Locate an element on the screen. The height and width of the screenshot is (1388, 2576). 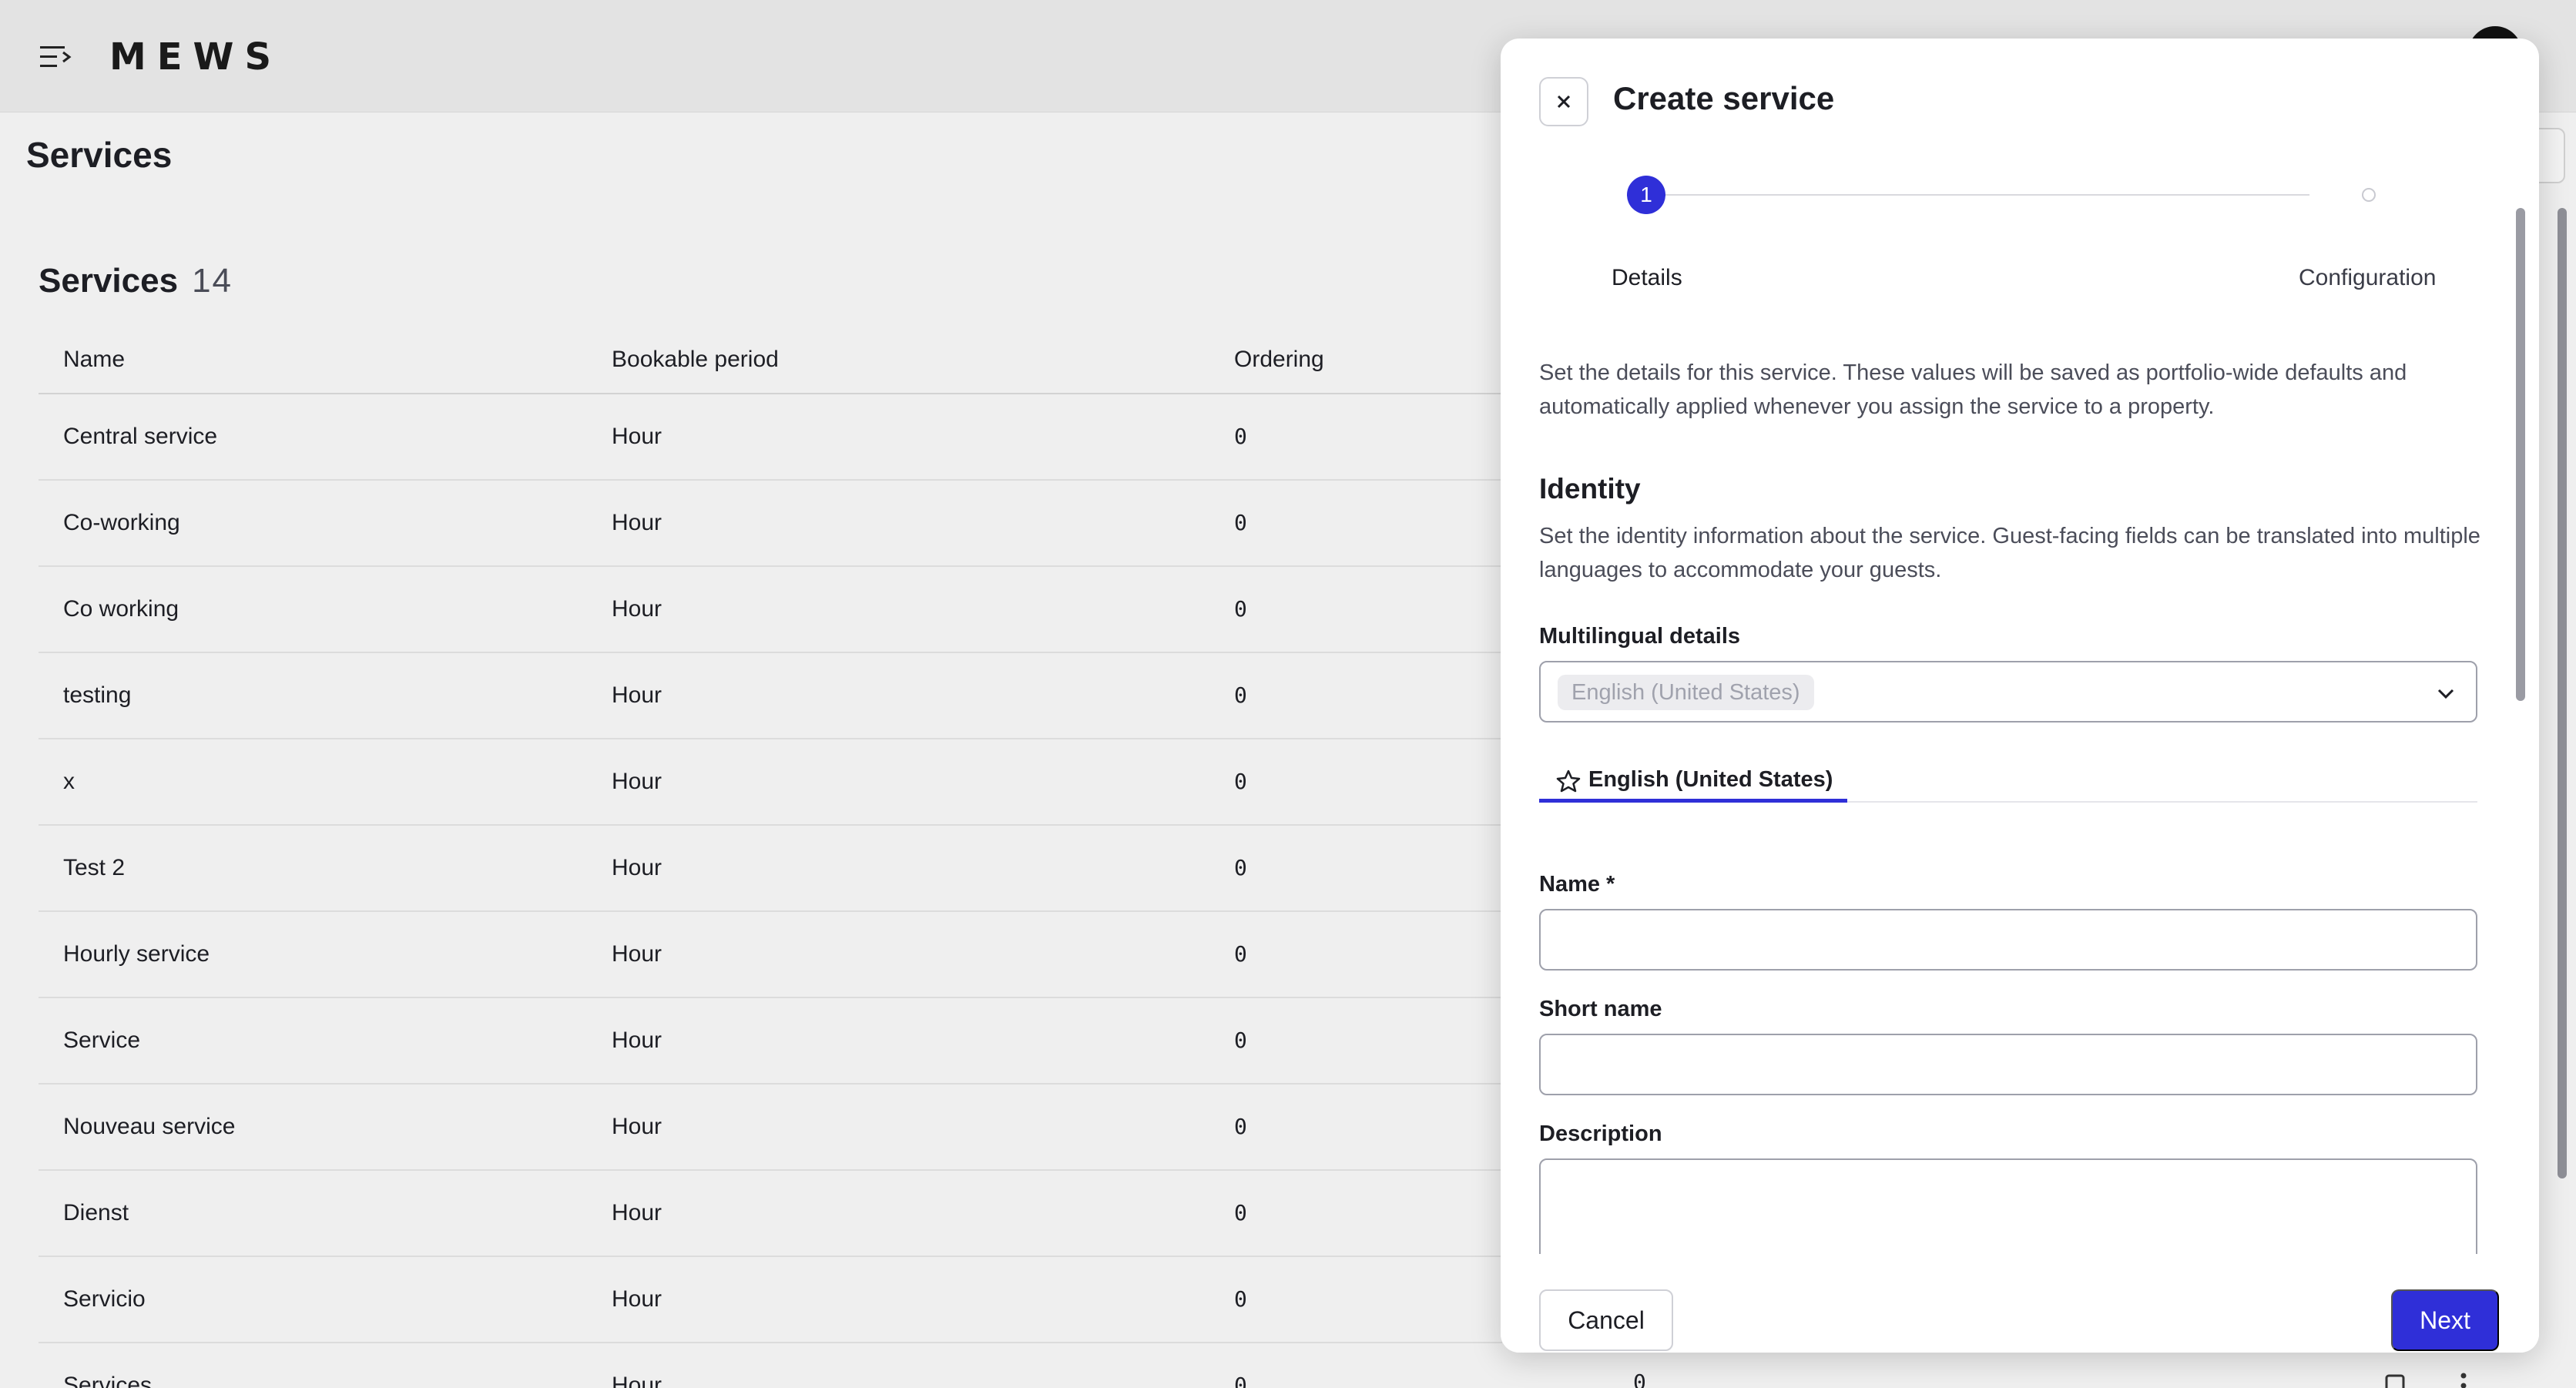
cell-name: Service is located at coordinates (102, 1040).